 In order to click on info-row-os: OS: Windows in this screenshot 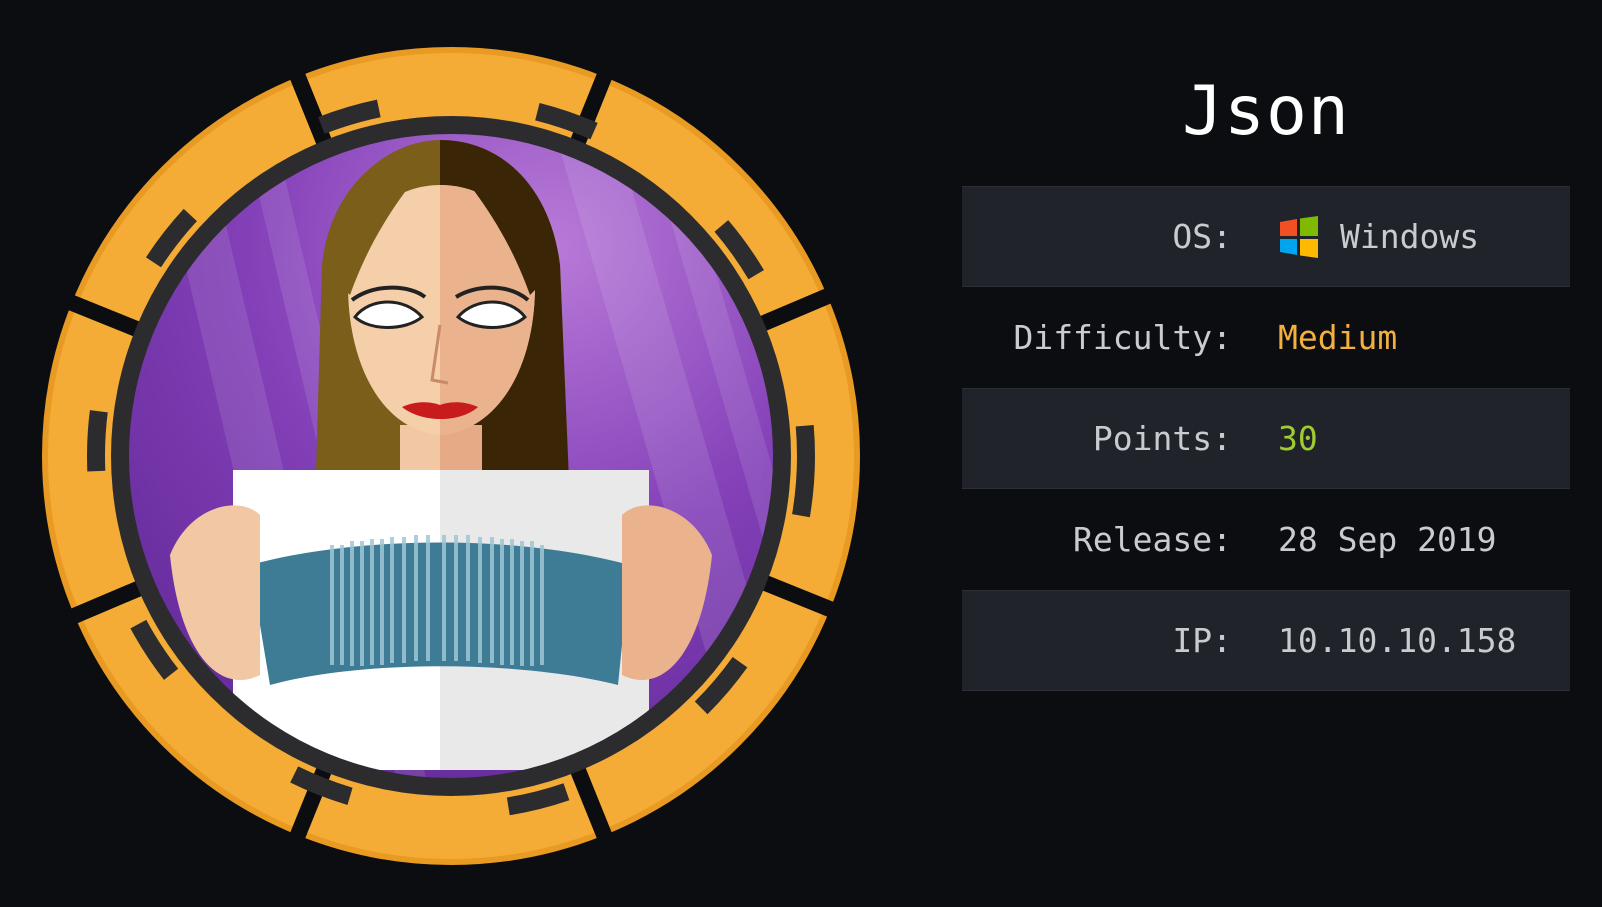, I will do `click(1266, 236)`.